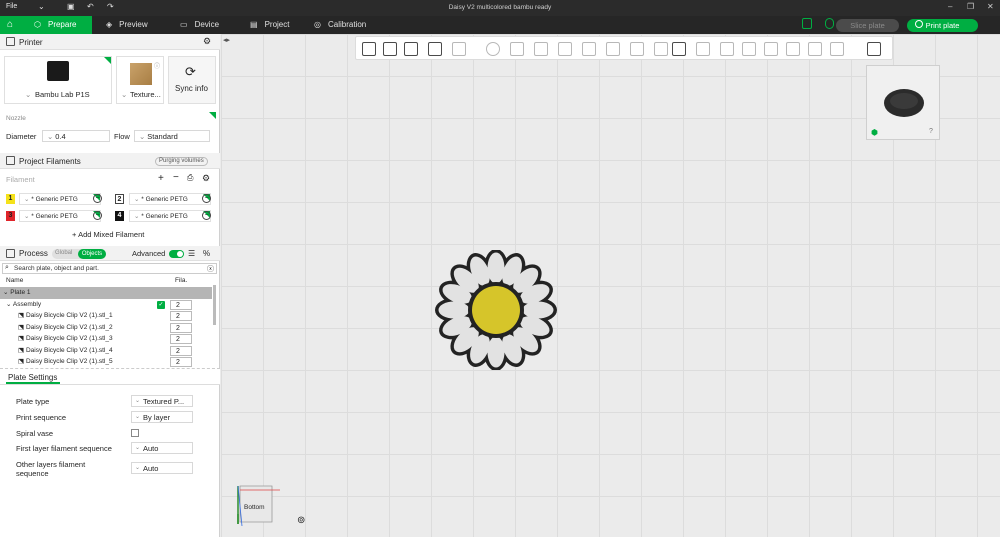  What do you see at coordinates (589, 49) in the screenshot?
I see `cut-icon` at bounding box center [589, 49].